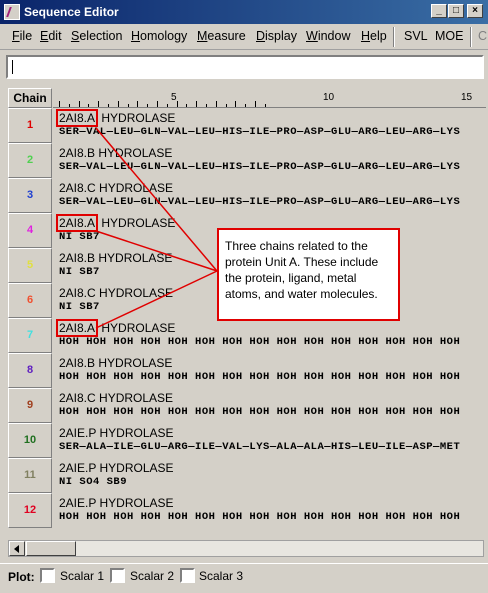  I want to click on sequence-row: 2AIE.P HYDROLASE NI SO4 SB9, so click(269, 475).